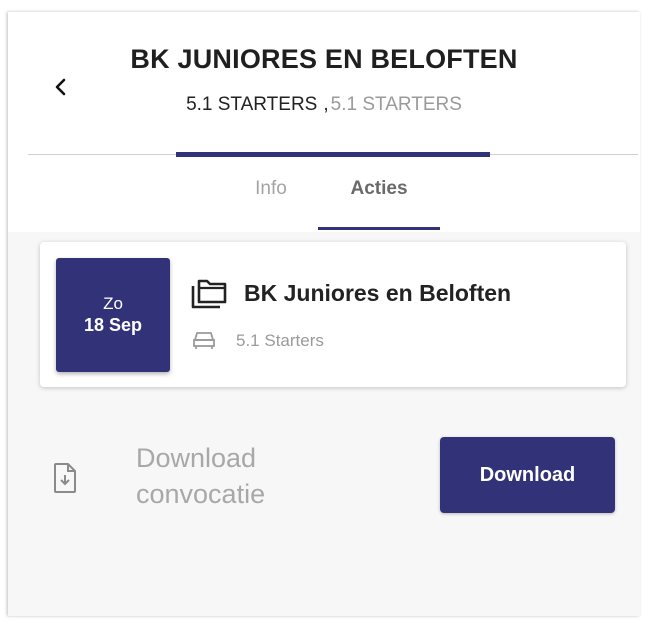 This screenshot has width=653, height=626. I want to click on folder-copy-icon, so click(209, 294).